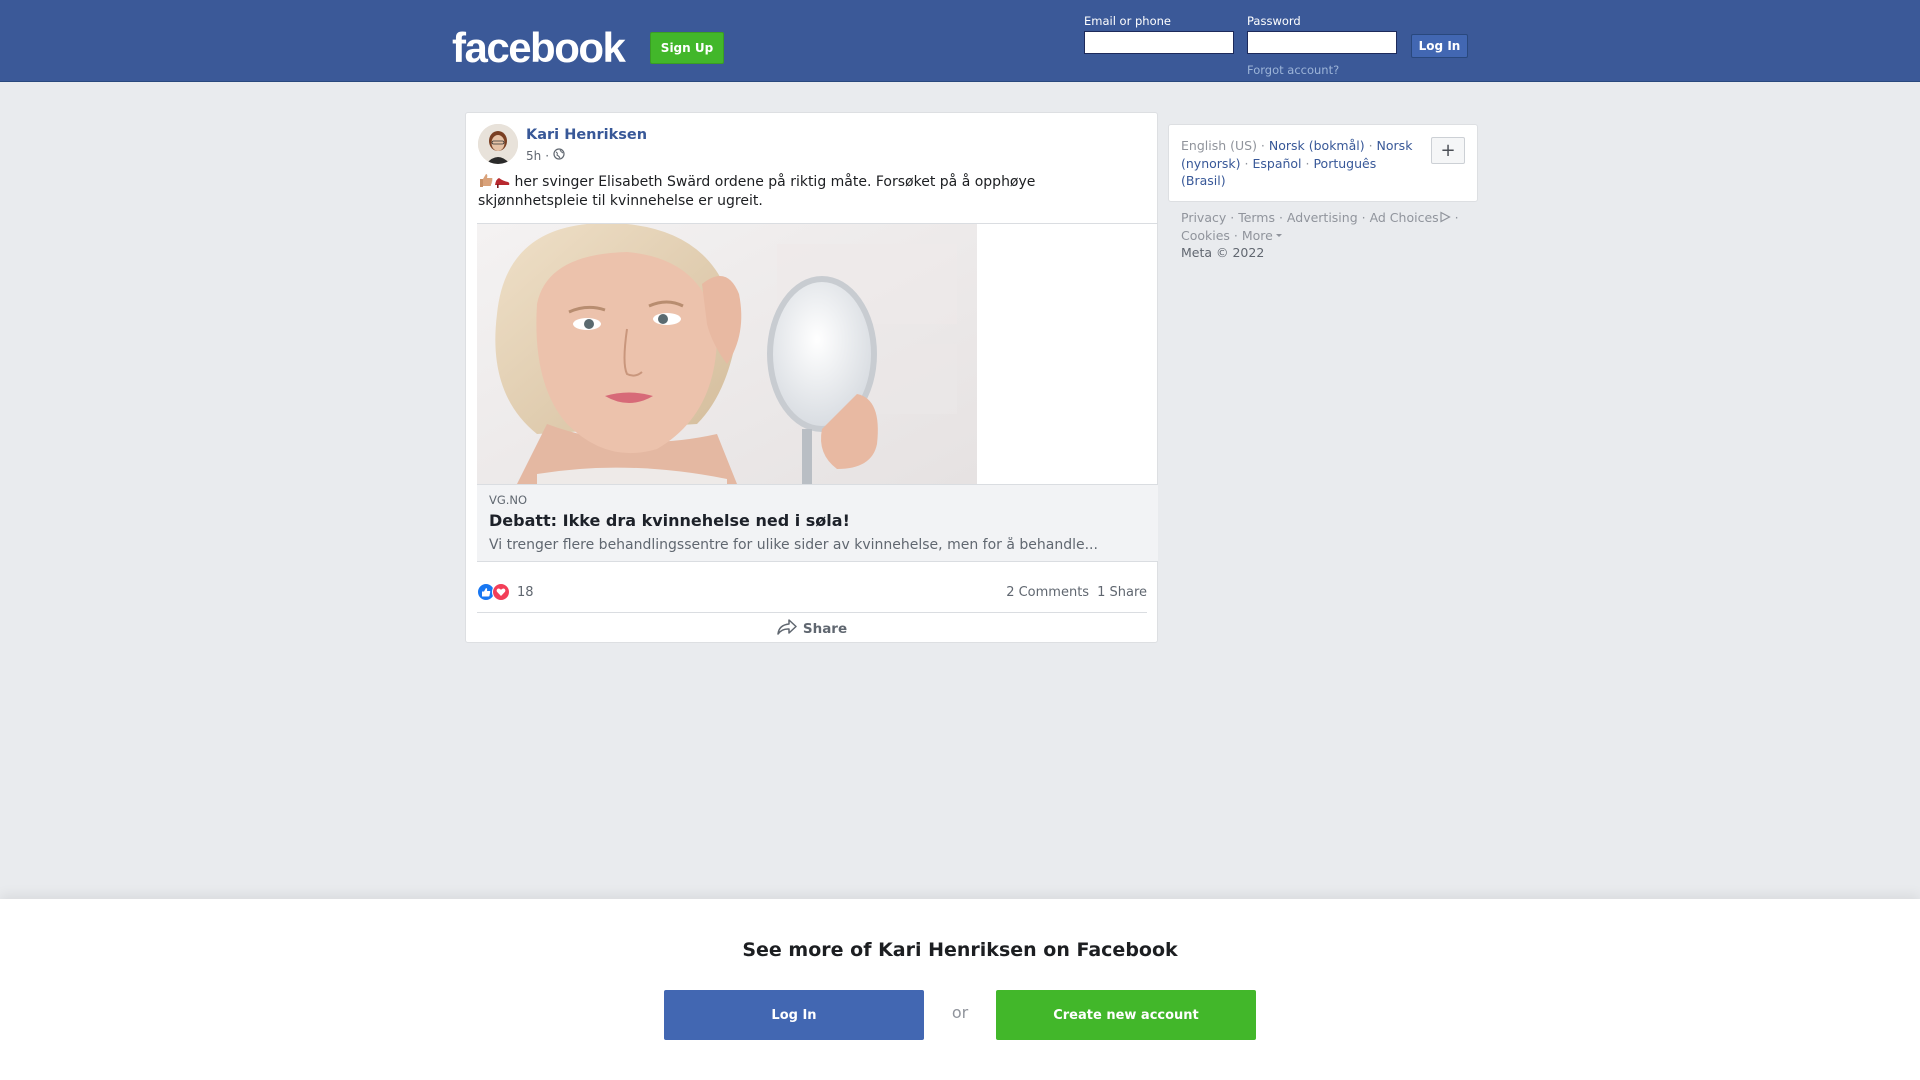 The width and height of the screenshot is (1920, 1080). I want to click on shares-count: 1 Share, so click(1122, 592).